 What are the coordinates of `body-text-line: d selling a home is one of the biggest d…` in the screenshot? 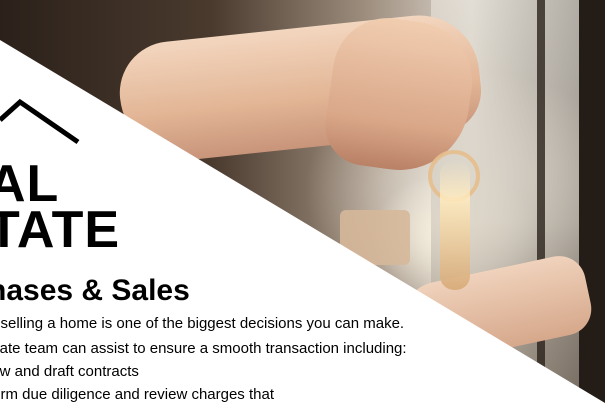 It's located at (202, 323).